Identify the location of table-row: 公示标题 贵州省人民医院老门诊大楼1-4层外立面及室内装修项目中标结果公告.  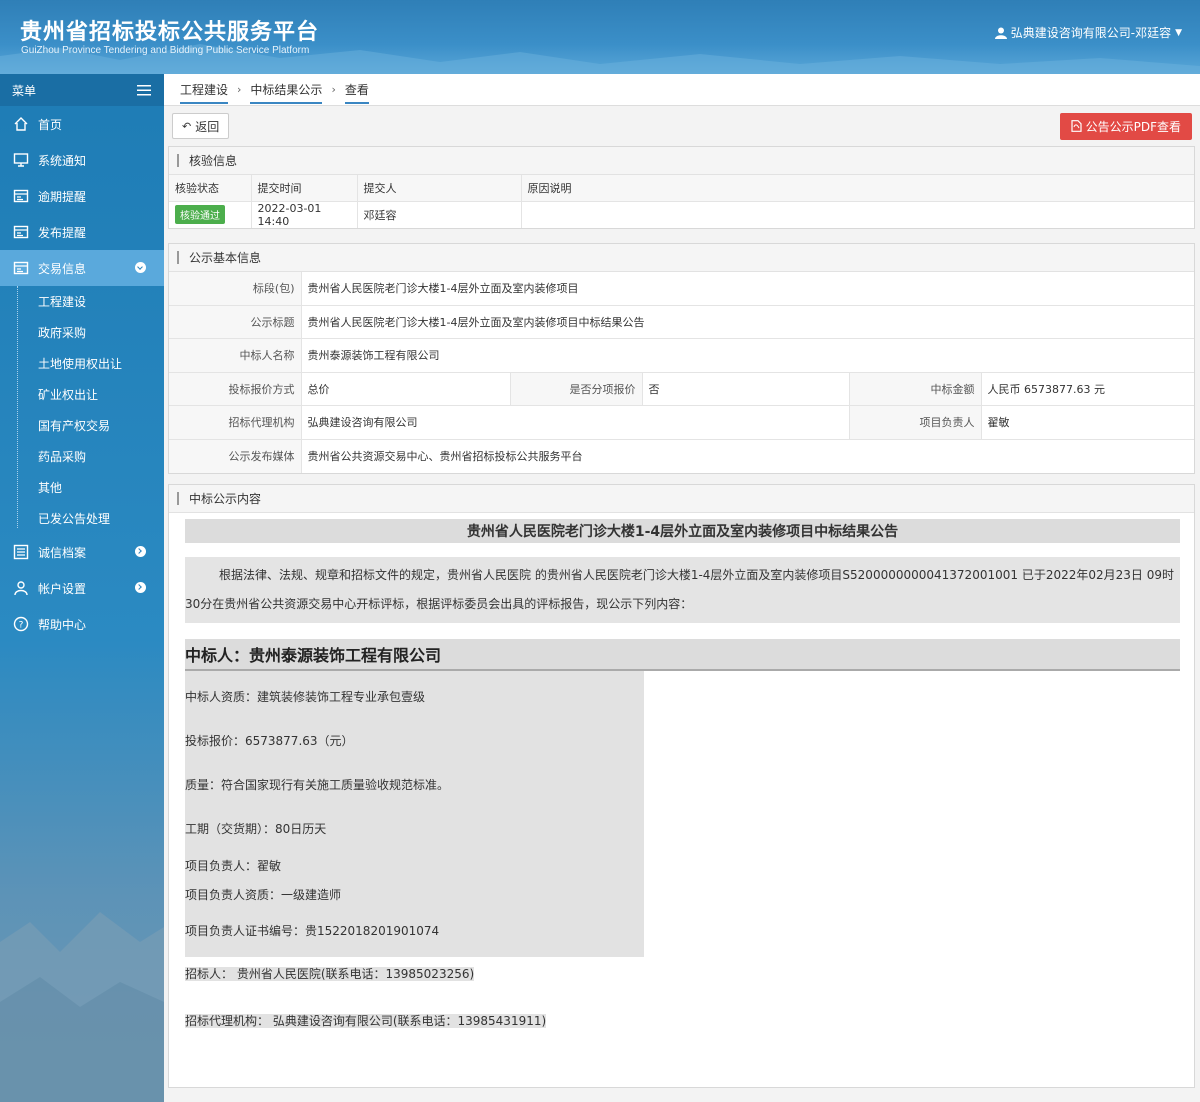
(681, 322).